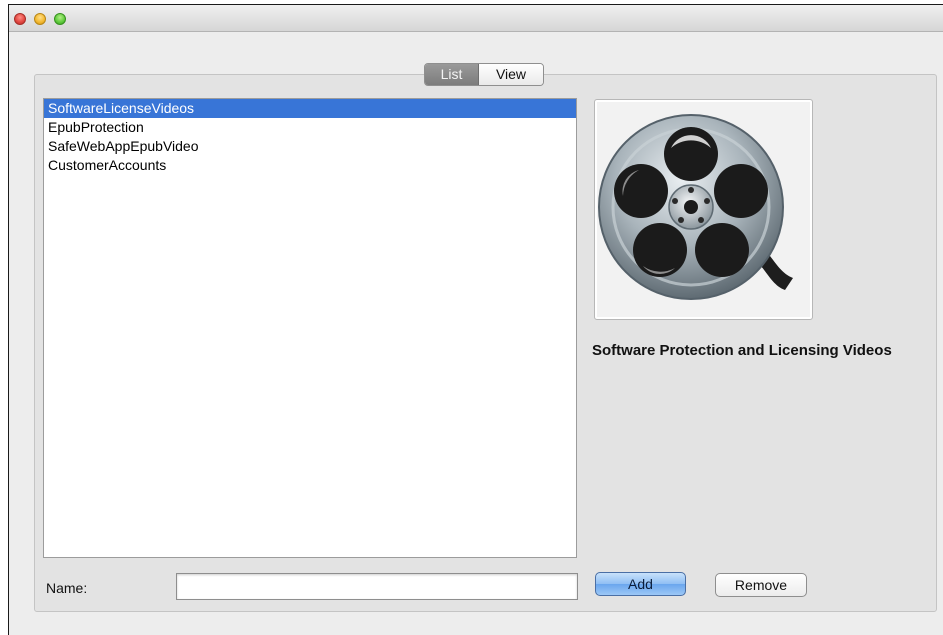 Image resolution: width=943 pixels, height=635 pixels. What do you see at coordinates (742, 350) in the screenshot?
I see `preview-caption: Software Protection and Licensing Videos` at bounding box center [742, 350].